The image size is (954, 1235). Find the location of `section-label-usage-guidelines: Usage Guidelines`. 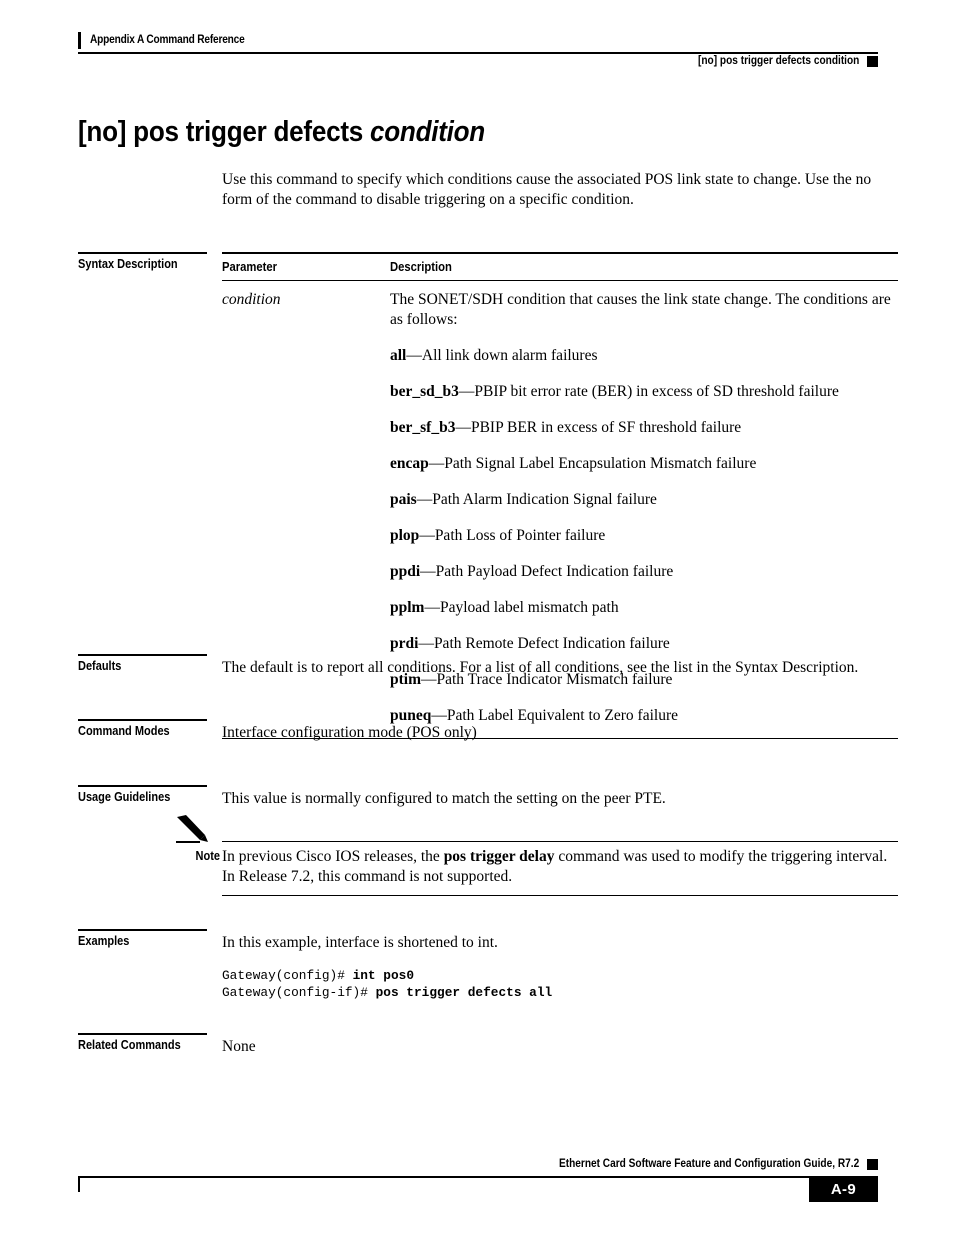

section-label-usage-guidelines: Usage Guidelines is located at coordinates (124, 797).